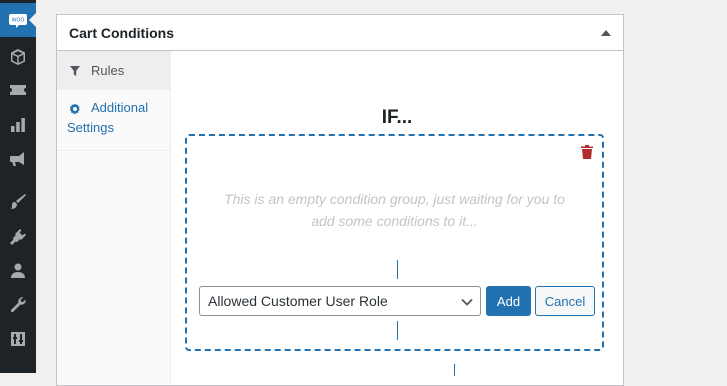  What do you see at coordinates (565, 301) in the screenshot?
I see `cancel-button: Cancel` at bounding box center [565, 301].